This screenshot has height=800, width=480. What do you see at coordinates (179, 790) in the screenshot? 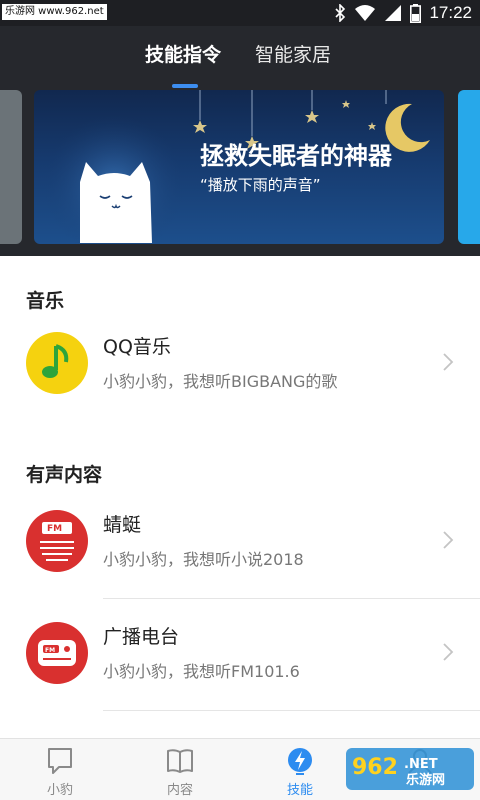
I see `nav-label: 内容` at bounding box center [179, 790].